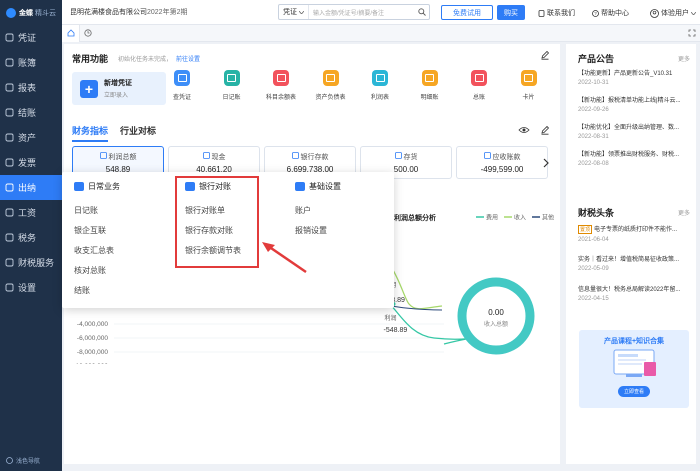  I want to click on metric-name: 利润总额, so click(118, 157).